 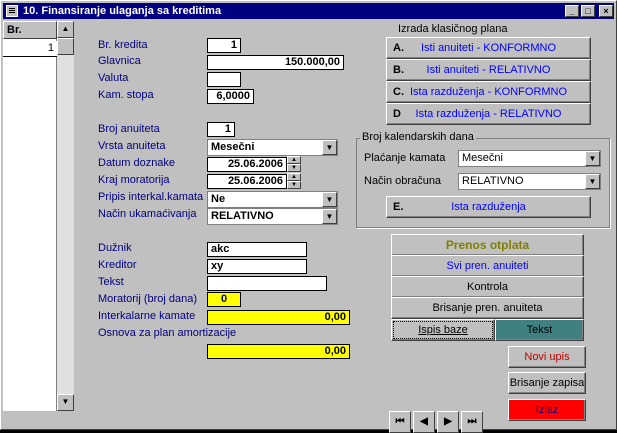 What do you see at coordinates (147, 316) in the screenshot?
I see `interkalarne-label: Interkalarne kamate` at bounding box center [147, 316].